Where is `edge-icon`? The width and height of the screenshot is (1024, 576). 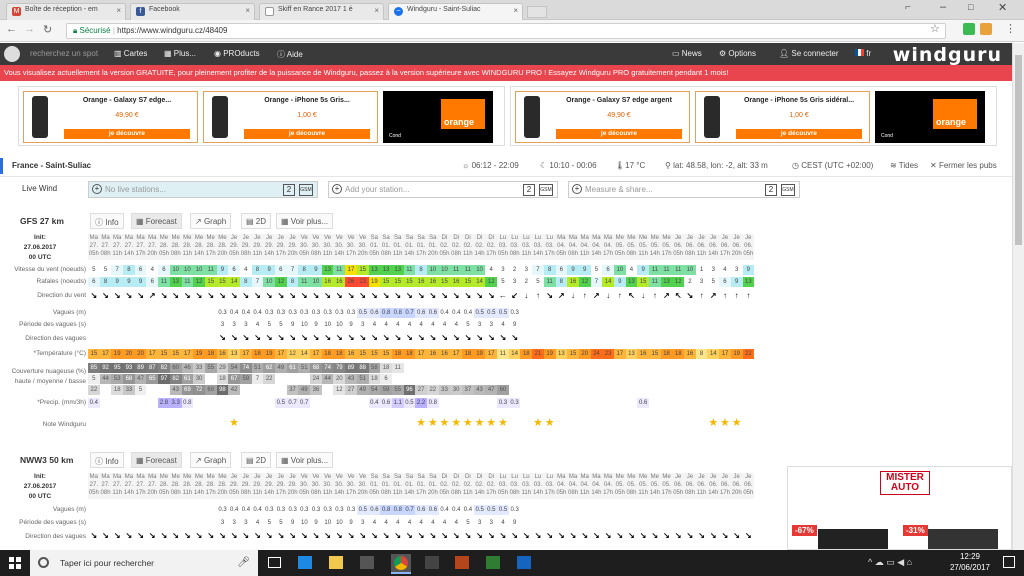
edge-icon is located at coordinates (305, 562).